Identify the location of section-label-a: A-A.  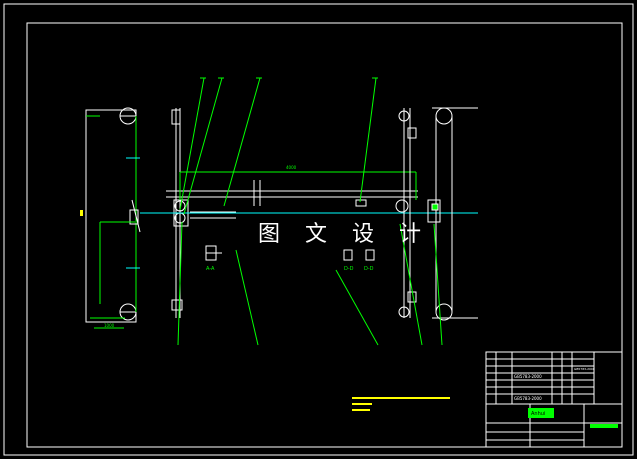
(210, 269).